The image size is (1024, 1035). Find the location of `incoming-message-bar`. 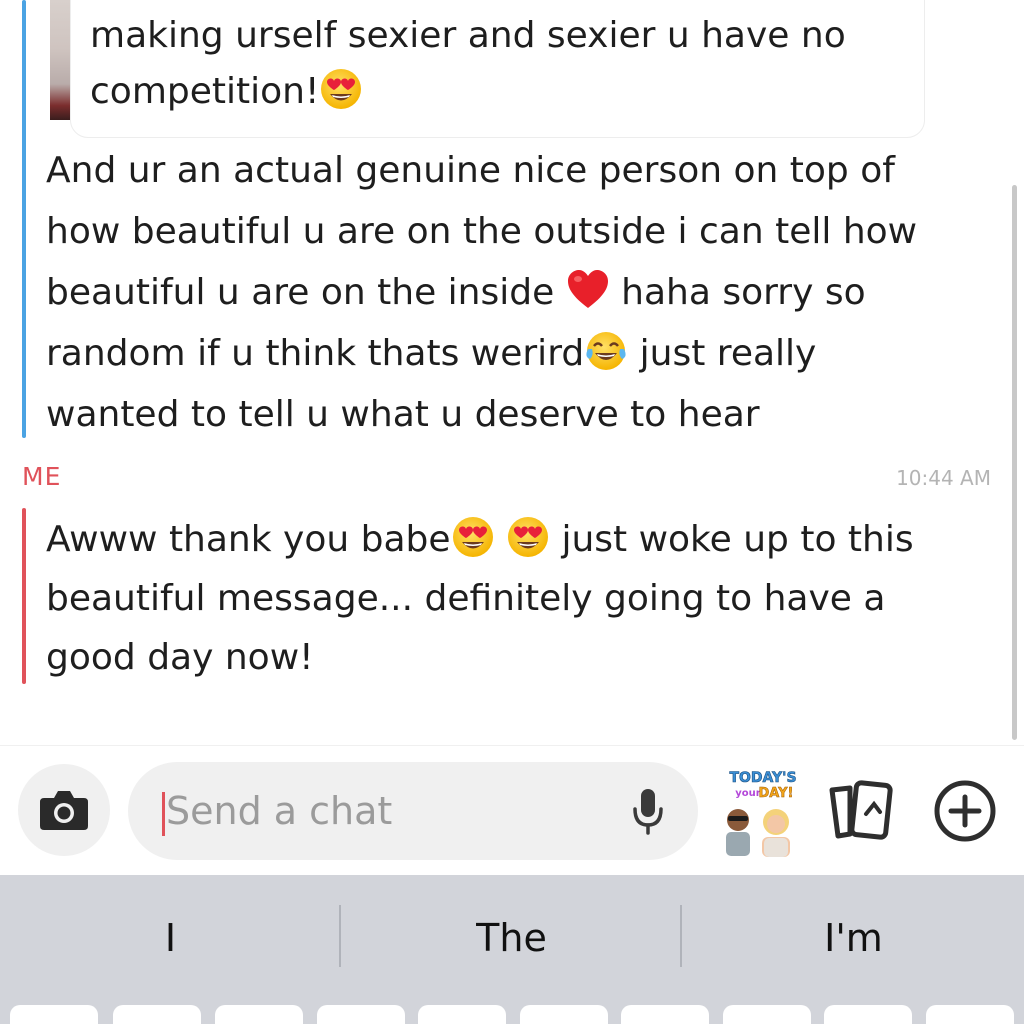

incoming-message-bar is located at coordinates (24, 219).